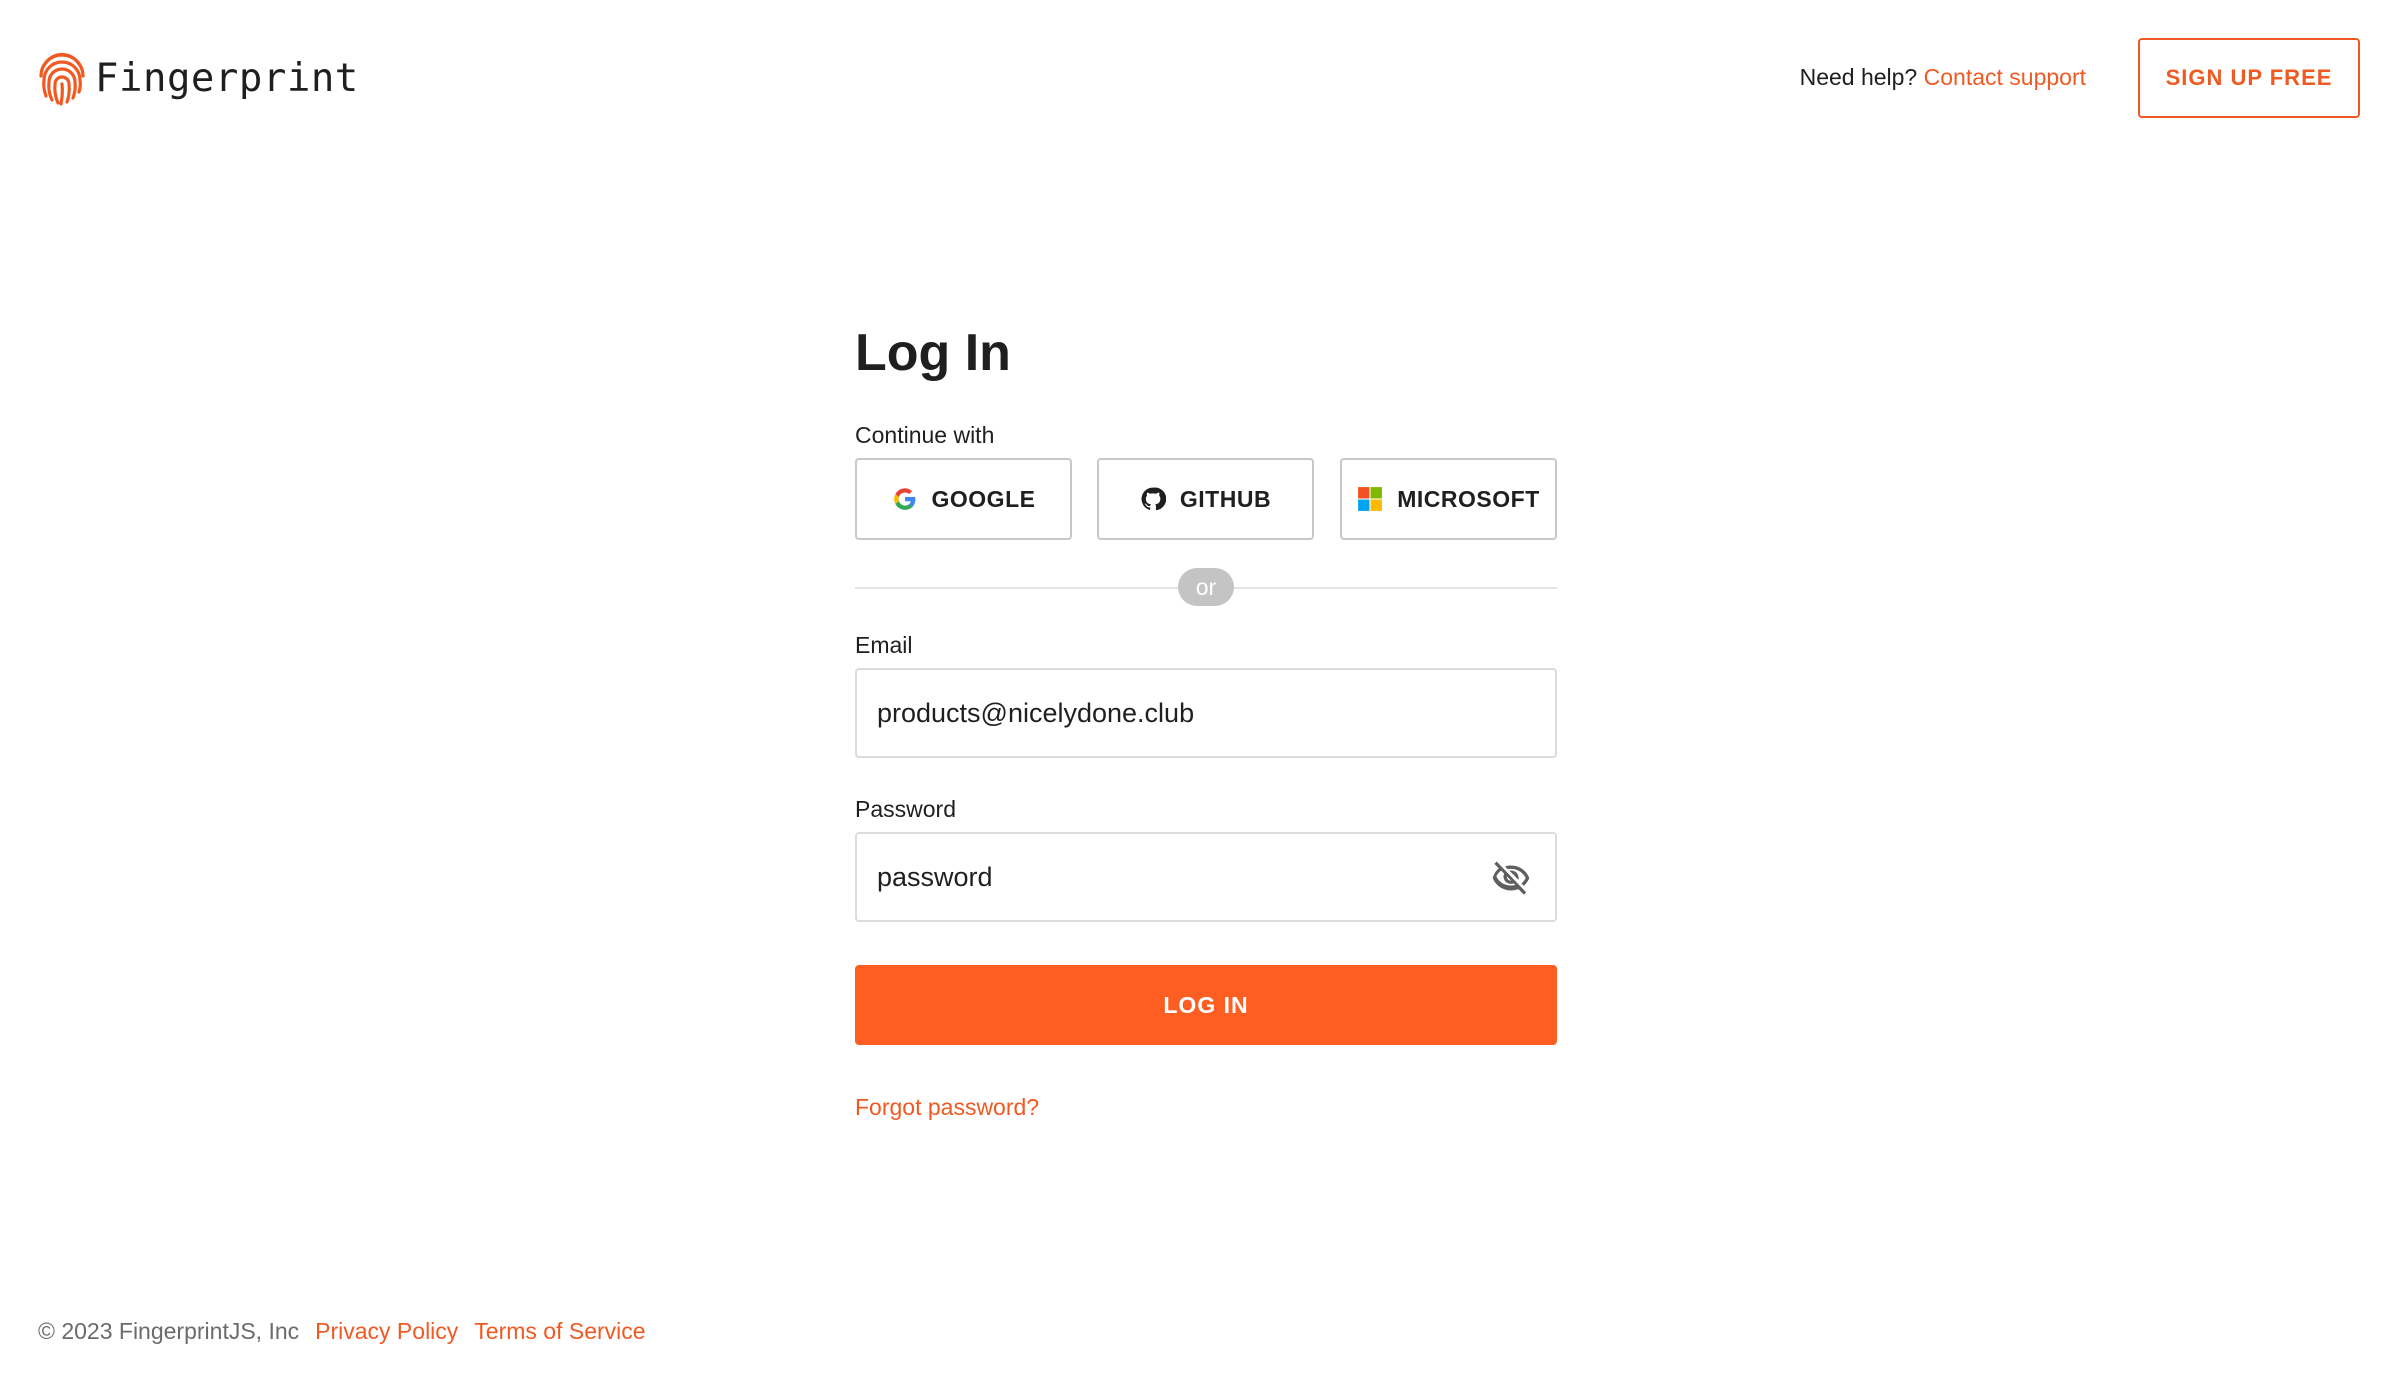  I want to click on logo-text: Fingerprint, so click(227, 78).